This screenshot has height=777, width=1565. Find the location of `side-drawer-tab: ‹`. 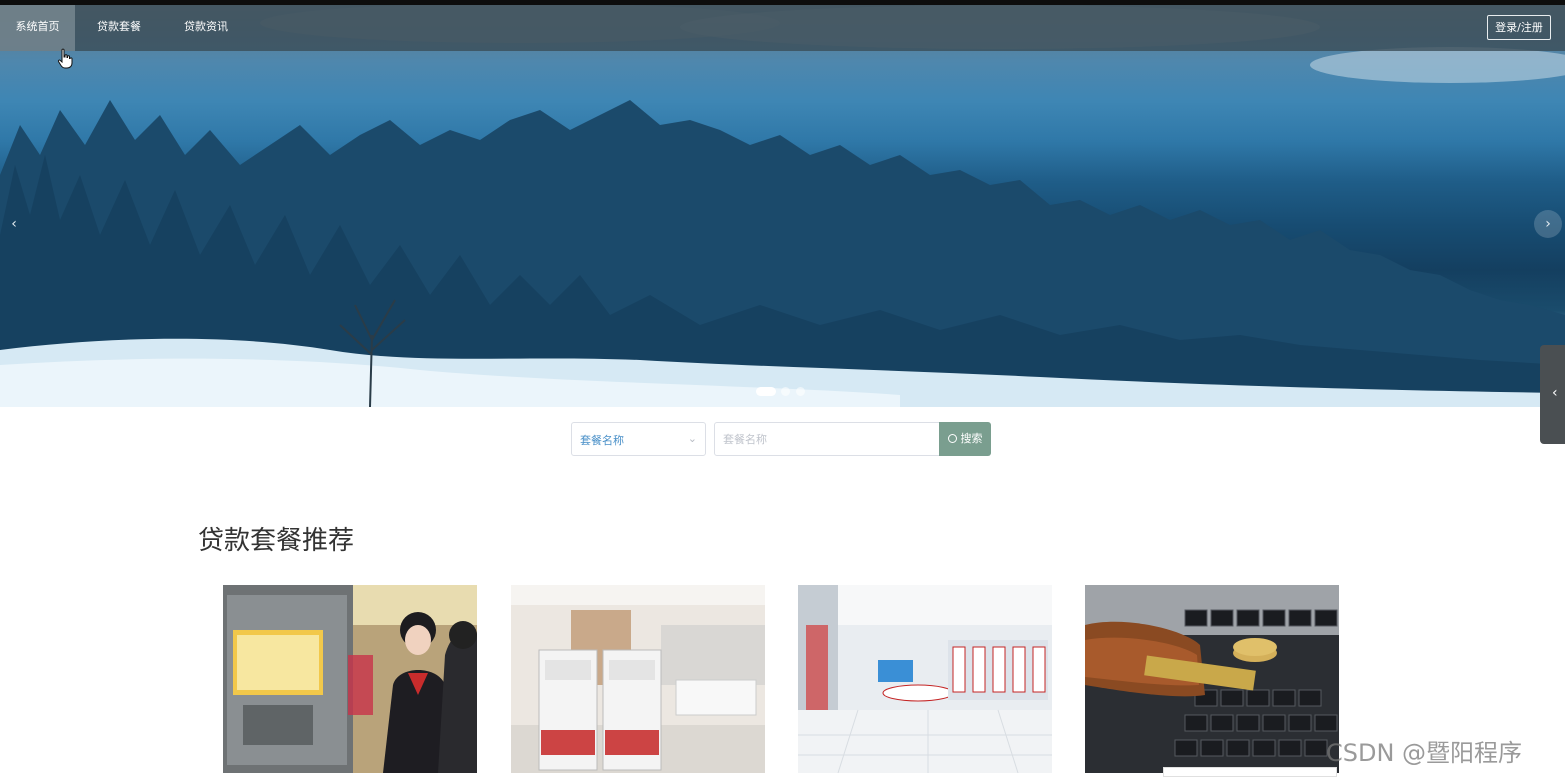

side-drawer-tab: ‹ is located at coordinates (1552, 394).